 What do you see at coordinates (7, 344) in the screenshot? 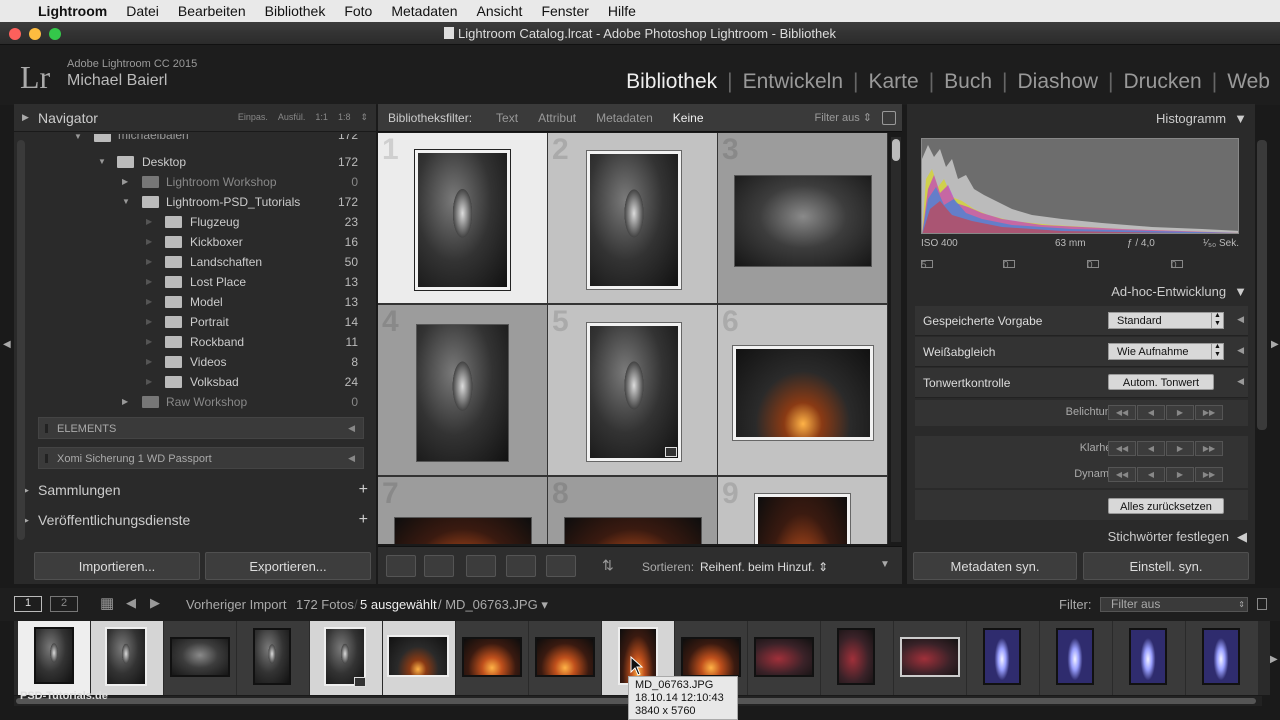
I see `left-panel-toggle-icon: ◀` at bounding box center [7, 344].